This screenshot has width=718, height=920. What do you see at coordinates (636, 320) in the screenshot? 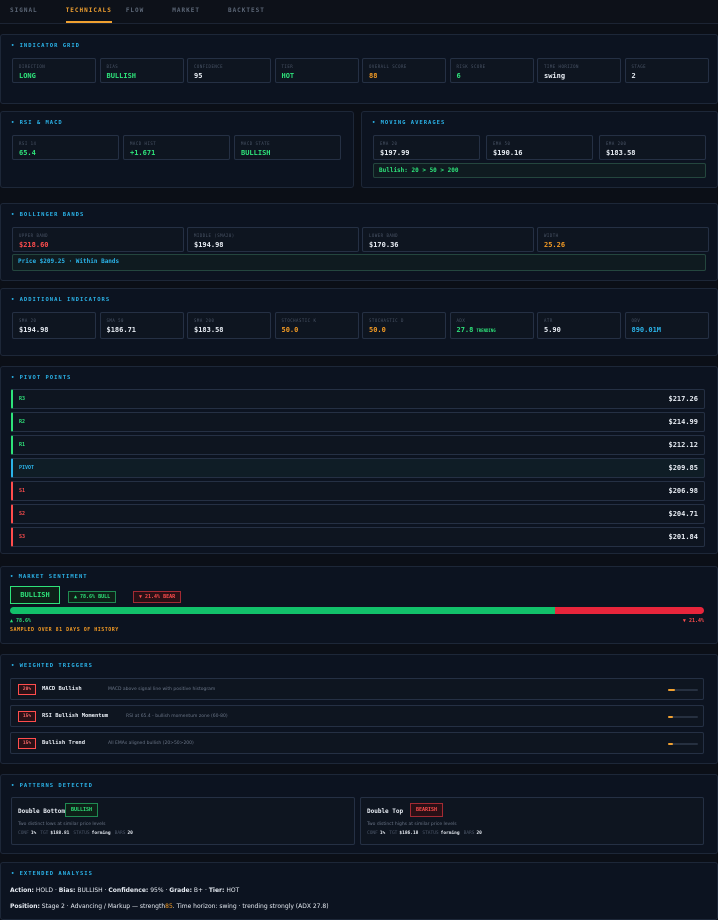
I see `metric-label: OBV` at bounding box center [636, 320].